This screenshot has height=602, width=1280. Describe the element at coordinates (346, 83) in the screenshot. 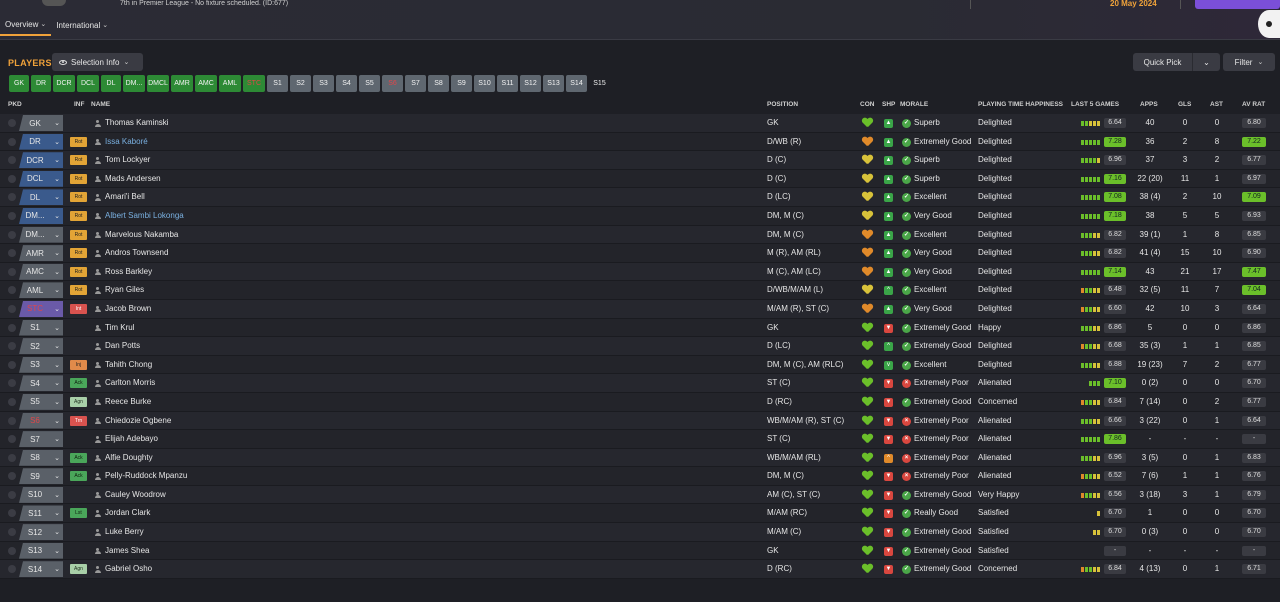

I see `position-chip: S4` at that location.